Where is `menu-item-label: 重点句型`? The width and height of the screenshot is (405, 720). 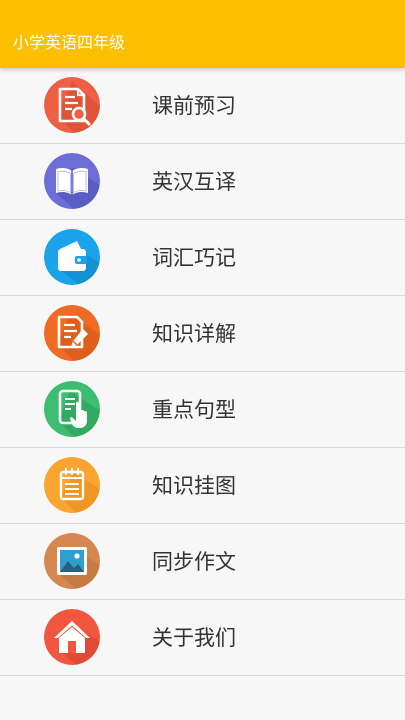
menu-item-label: 重点句型 is located at coordinates (194, 410).